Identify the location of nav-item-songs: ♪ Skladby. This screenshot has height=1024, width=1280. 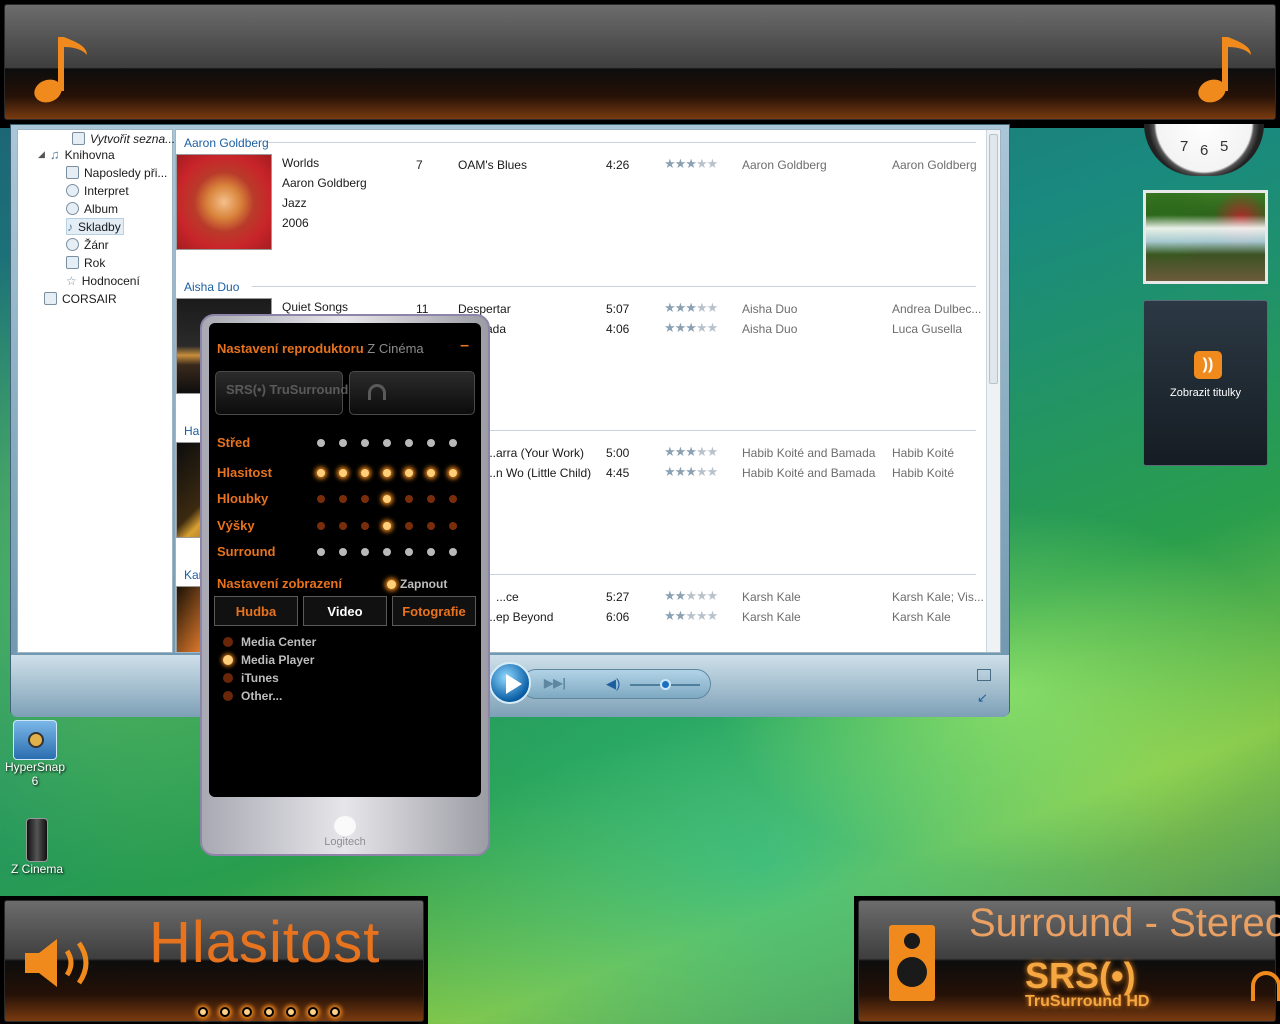
(95, 226).